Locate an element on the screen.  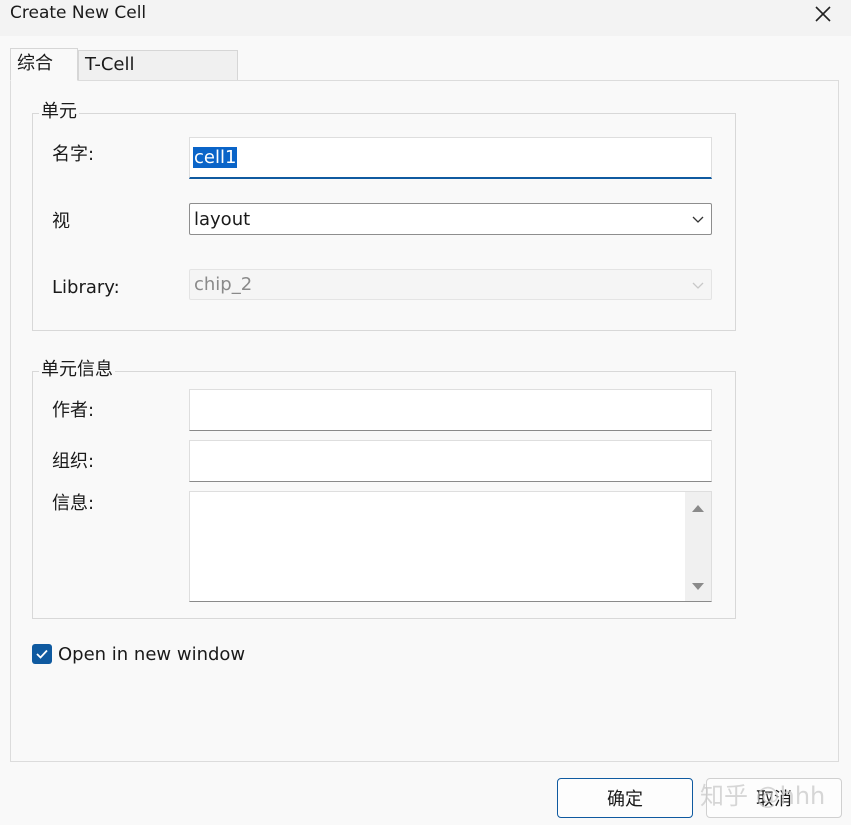
info-label: 信息: is located at coordinates (73, 503).